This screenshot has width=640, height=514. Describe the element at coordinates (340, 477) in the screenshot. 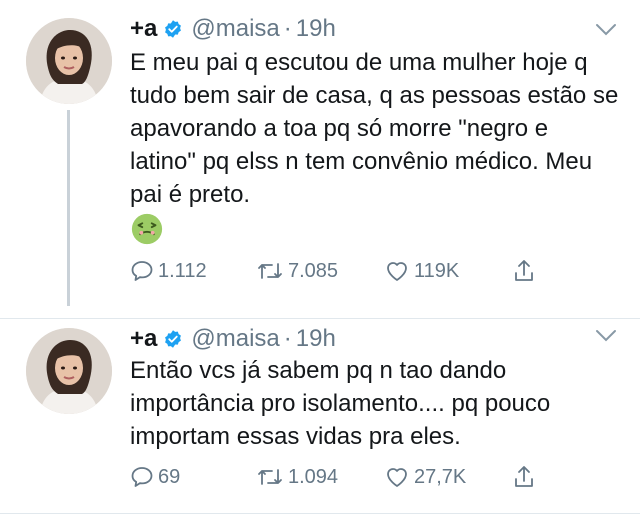

I see `tweet-actions: 69 1.094 27,7K` at that location.